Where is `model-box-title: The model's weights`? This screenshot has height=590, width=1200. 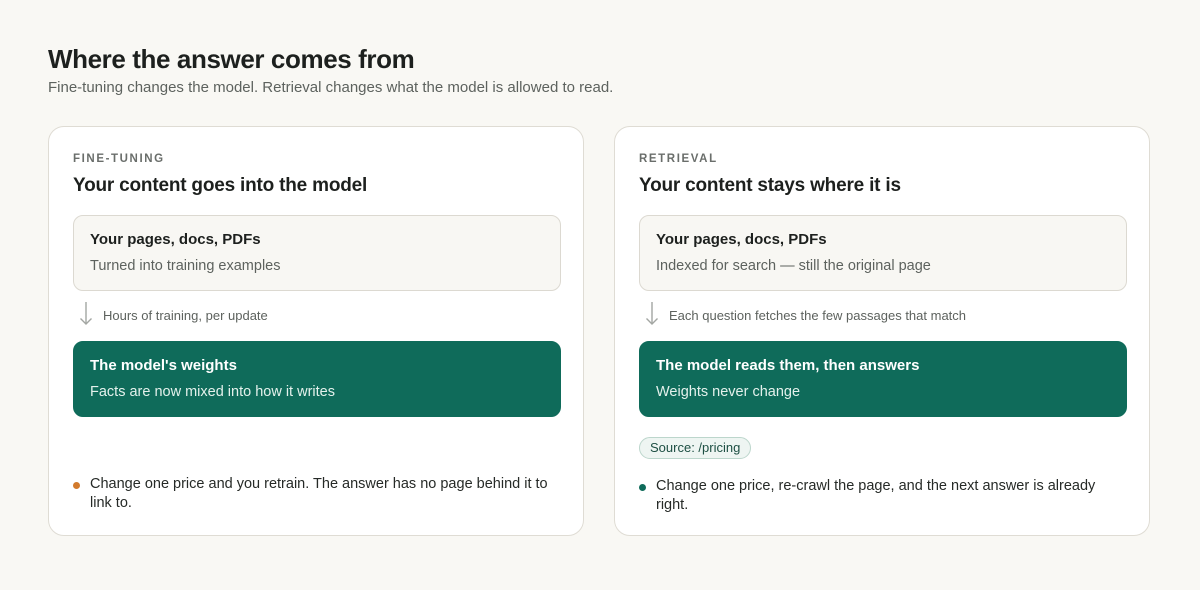 model-box-title: The model's weights is located at coordinates (163, 365).